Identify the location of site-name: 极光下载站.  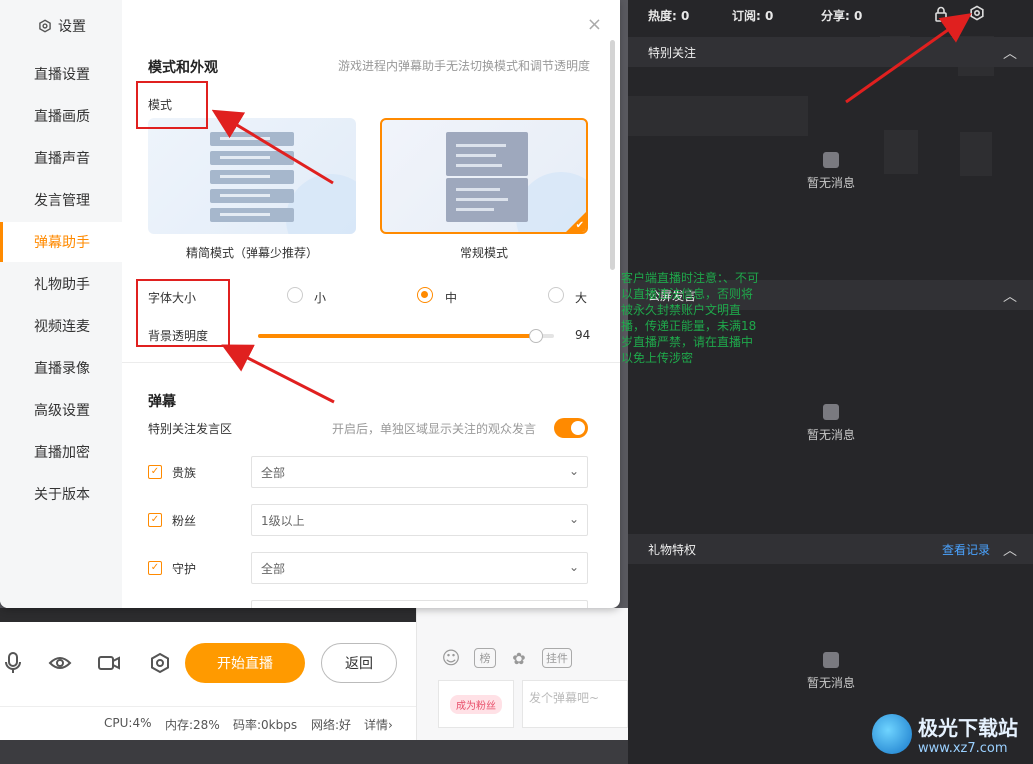
(968, 728).